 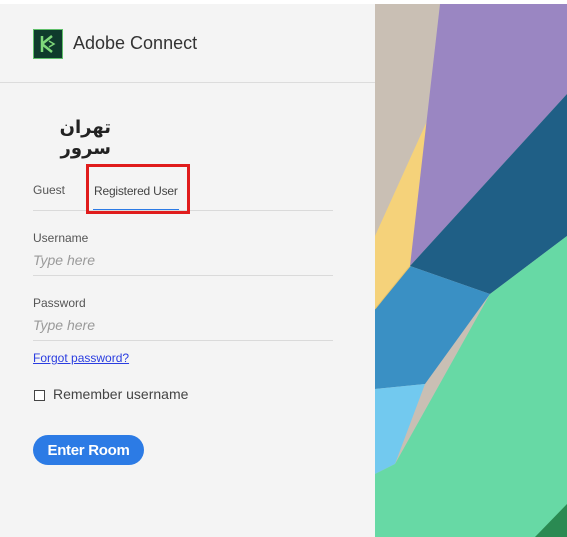 I want to click on tab-registered-user: Registered User, so click(x=136, y=191).